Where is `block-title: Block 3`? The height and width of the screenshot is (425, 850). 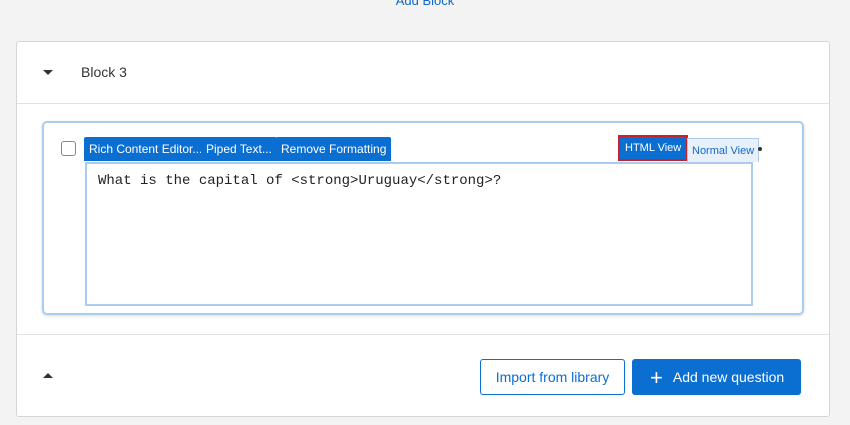 block-title: Block 3 is located at coordinates (104, 72).